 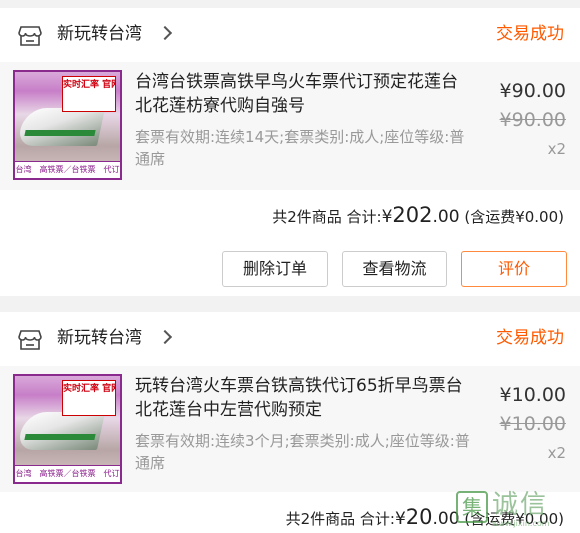 What do you see at coordinates (302, 398) in the screenshot?
I see `product-title: 玩转台湾火车票台铁高铁代订65折早鸟票台北花莲台中左营代购预定` at bounding box center [302, 398].